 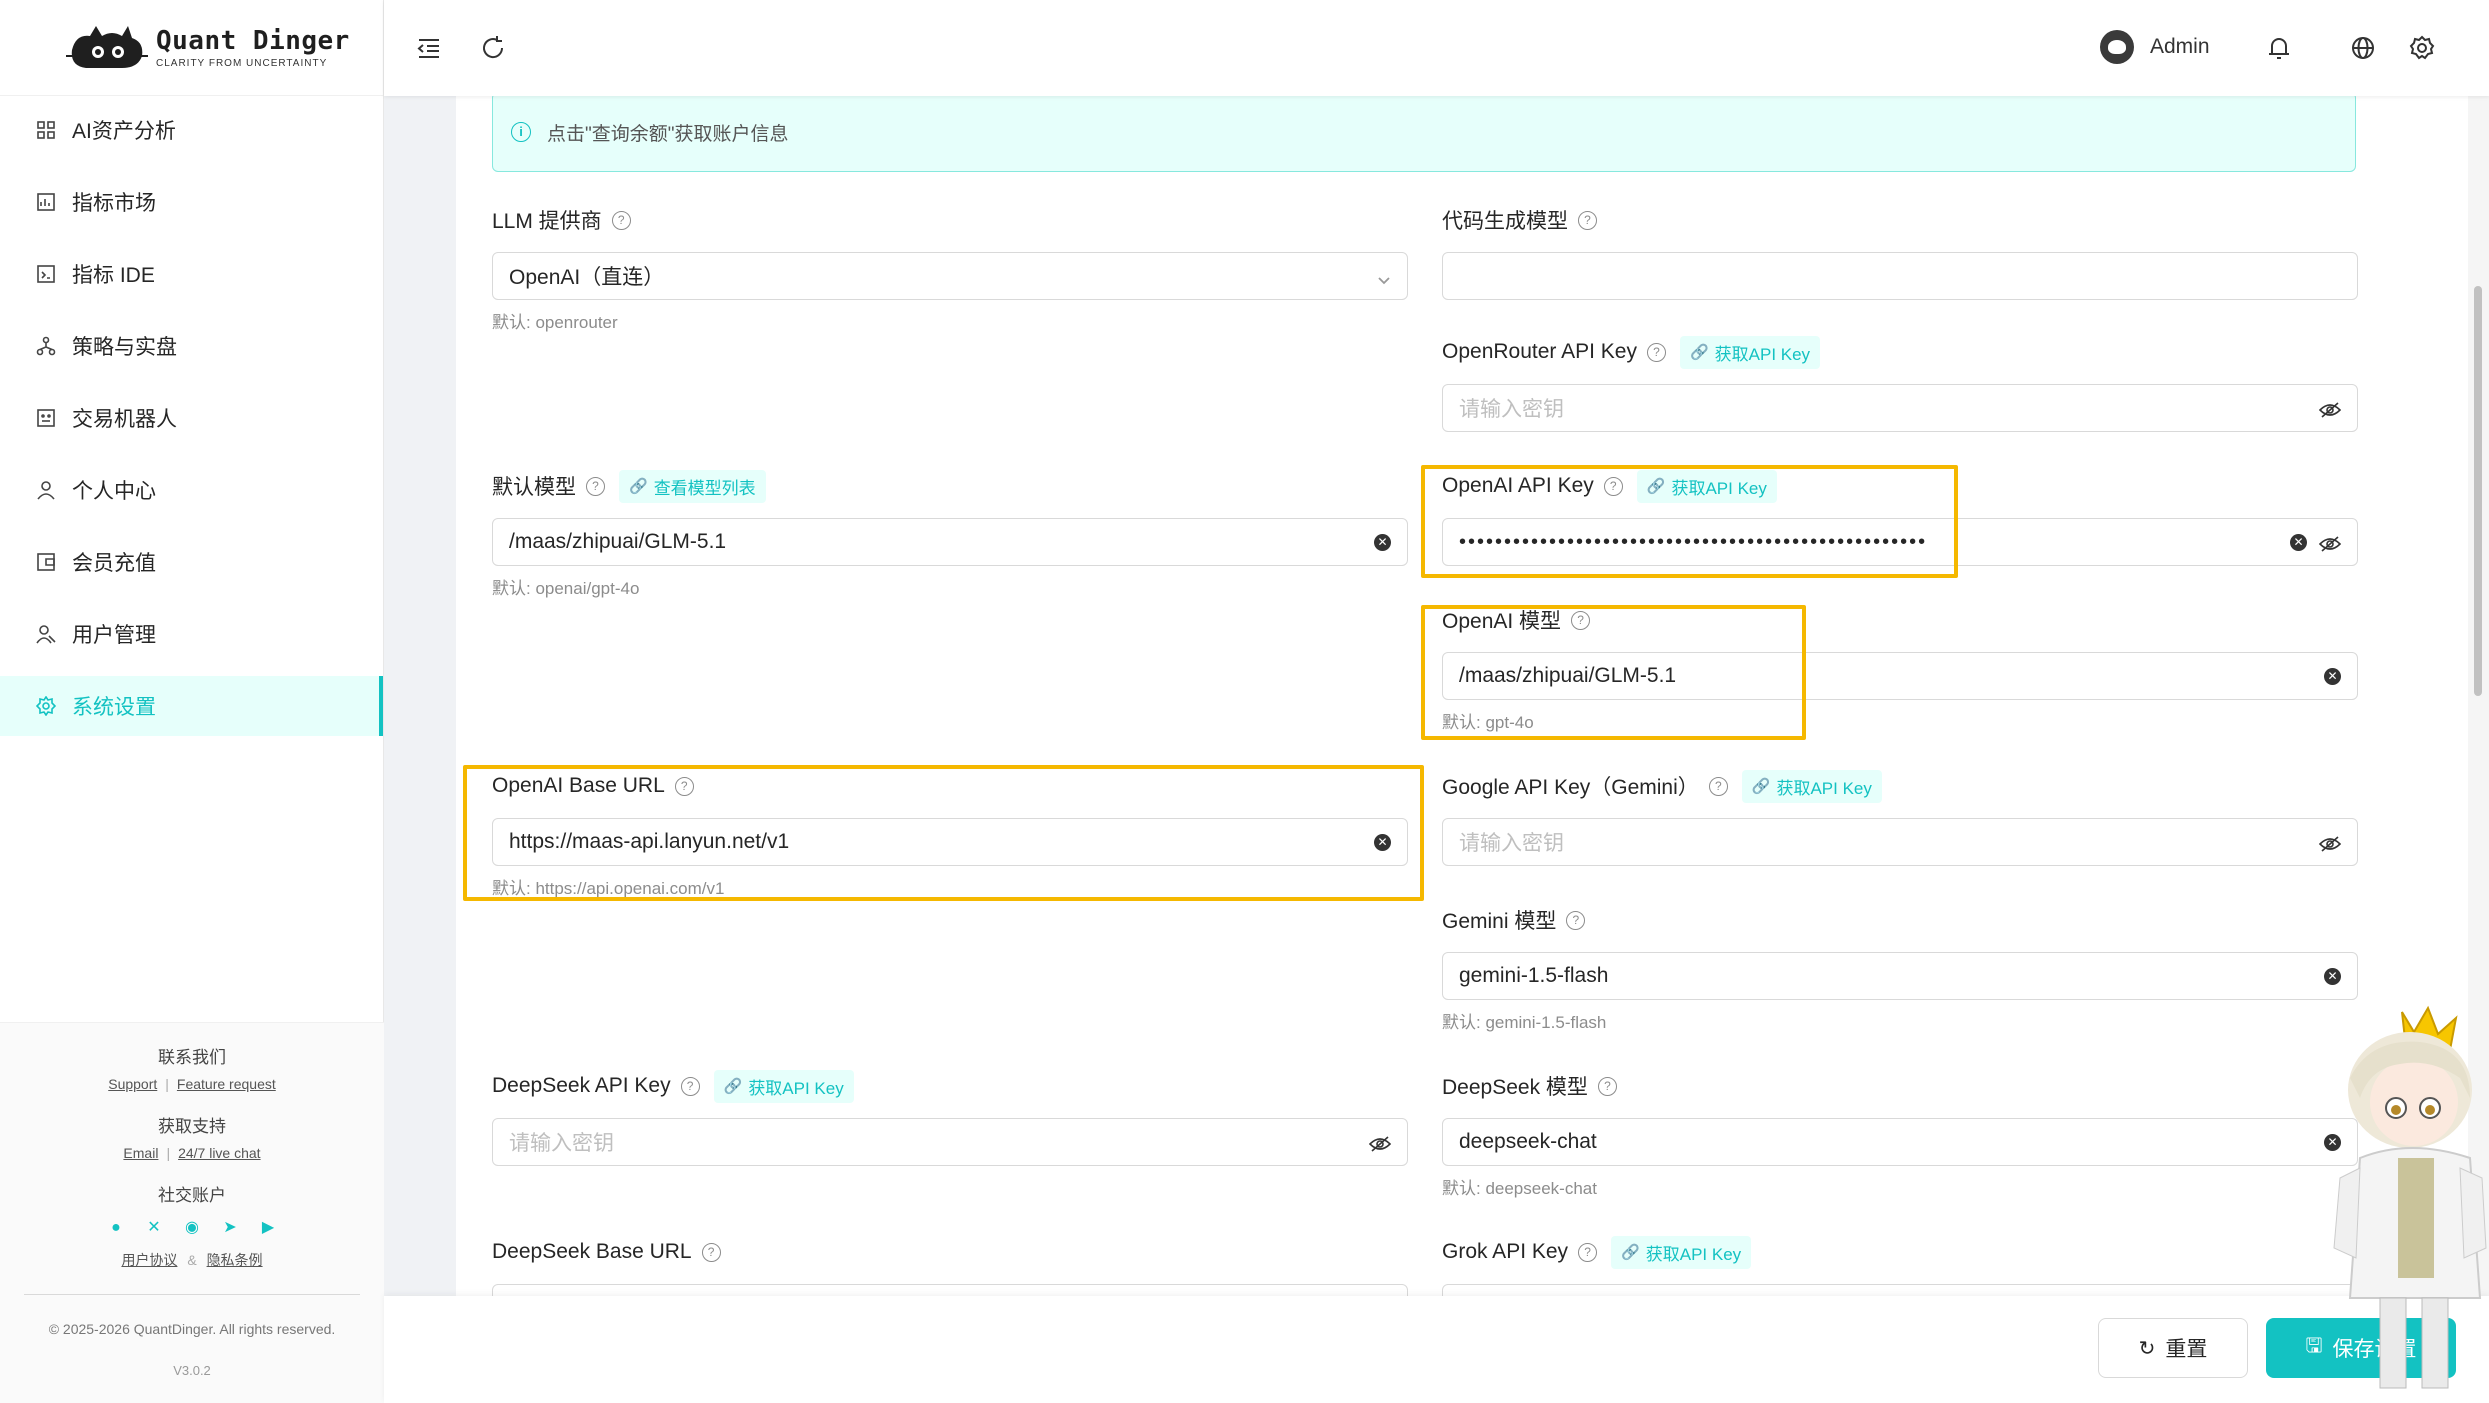 I want to click on openrouter-key-field: OpenRouter API Key ? 🔗 获取API Key 请输入密钥, so click(x=1900, y=383).